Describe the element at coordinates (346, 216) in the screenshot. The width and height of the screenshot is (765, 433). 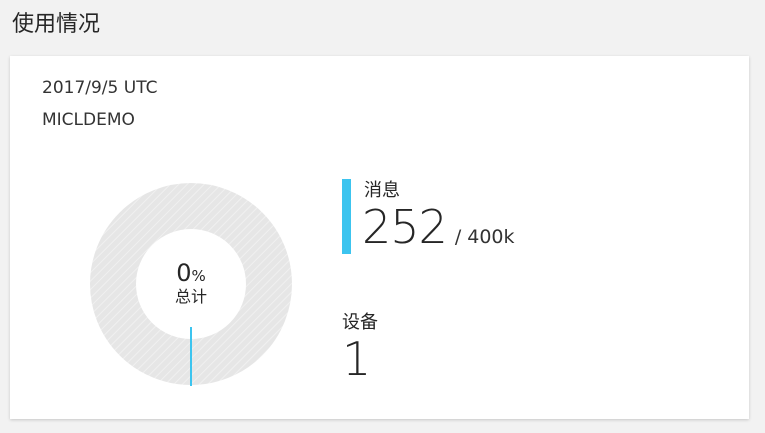
I see `messages-accent-bar` at that location.